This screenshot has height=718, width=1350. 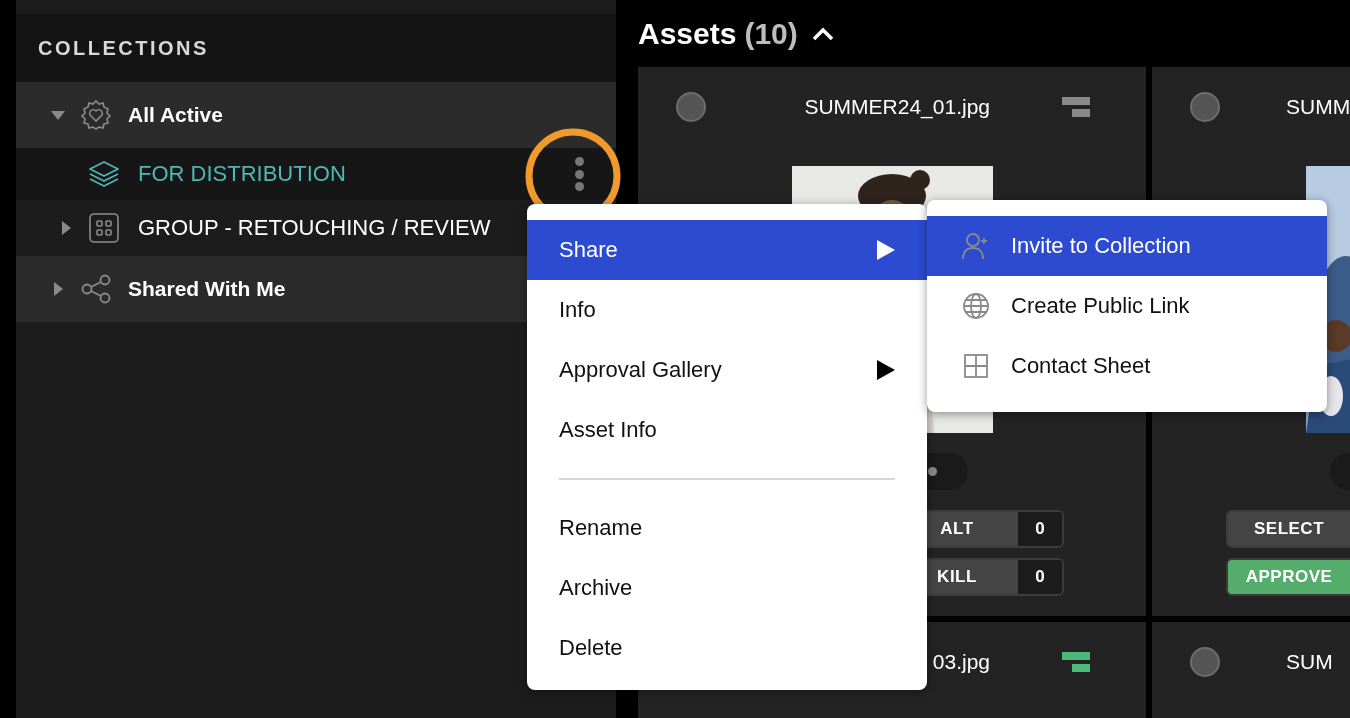 What do you see at coordinates (1309, 662) in the screenshot?
I see `asset-filename: SUM` at bounding box center [1309, 662].